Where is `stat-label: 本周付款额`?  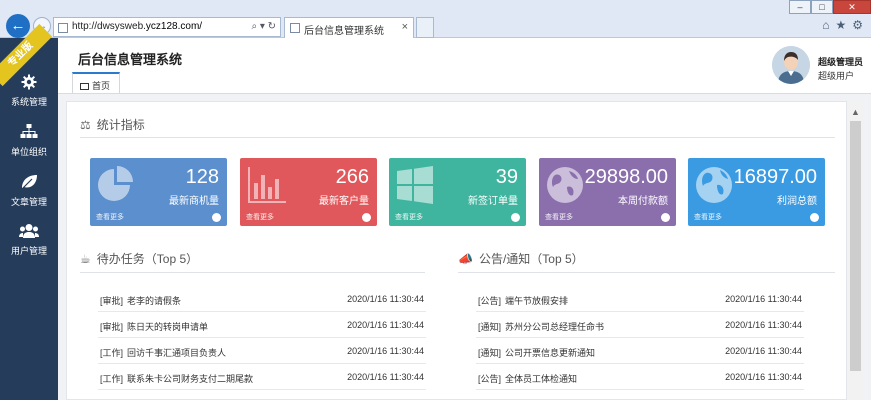
stat-label: 本周付款额 is located at coordinates (643, 201).